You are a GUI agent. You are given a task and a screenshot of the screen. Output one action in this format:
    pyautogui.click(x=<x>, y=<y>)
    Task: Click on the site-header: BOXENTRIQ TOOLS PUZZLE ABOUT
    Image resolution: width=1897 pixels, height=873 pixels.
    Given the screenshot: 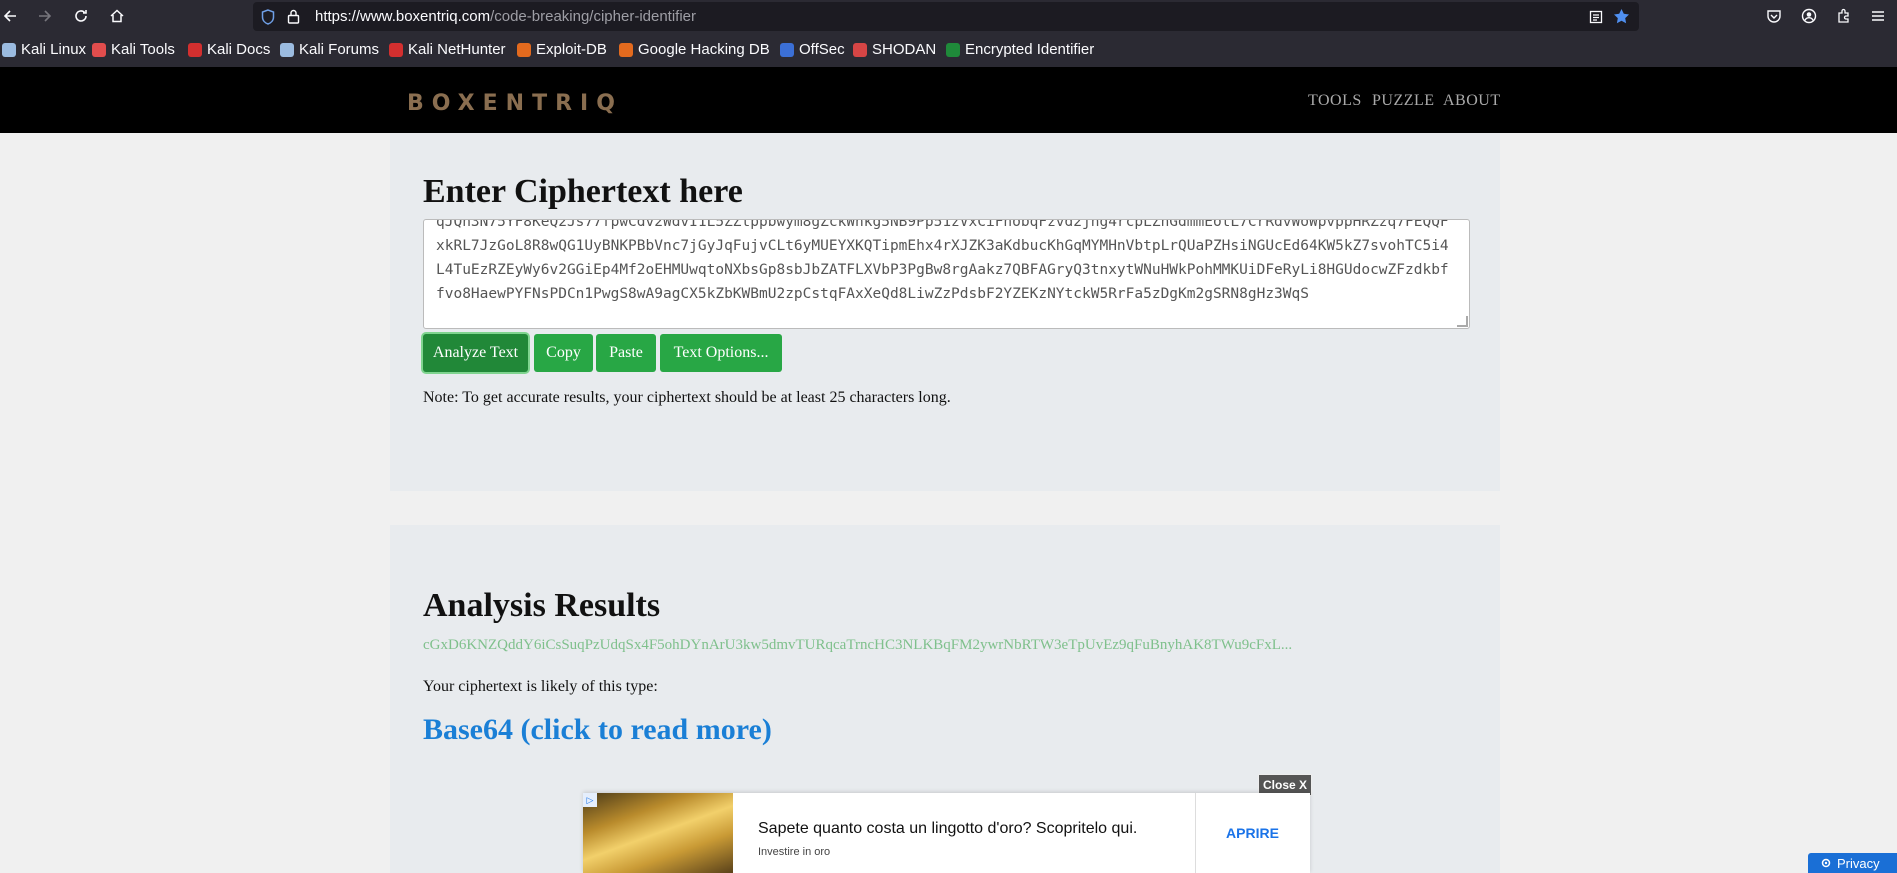 What is the action you would take?
    pyautogui.click(x=948, y=100)
    